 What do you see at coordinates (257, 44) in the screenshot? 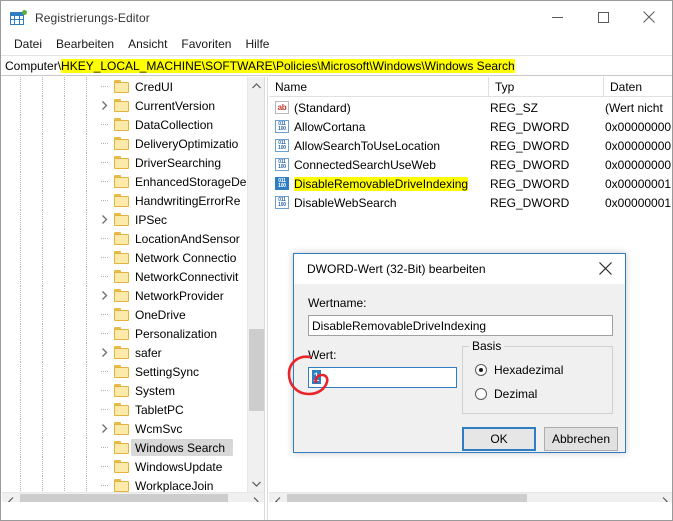
I see `menu-item-hilfe: Hilfe` at bounding box center [257, 44].